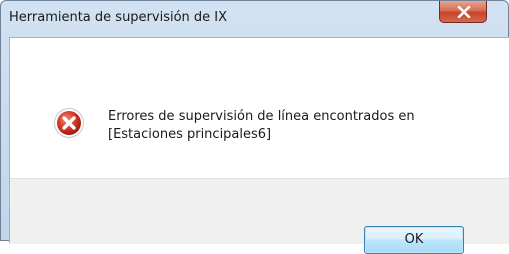  What do you see at coordinates (414, 240) in the screenshot?
I see `ok-button: OK` at bounding box center [414, 240].